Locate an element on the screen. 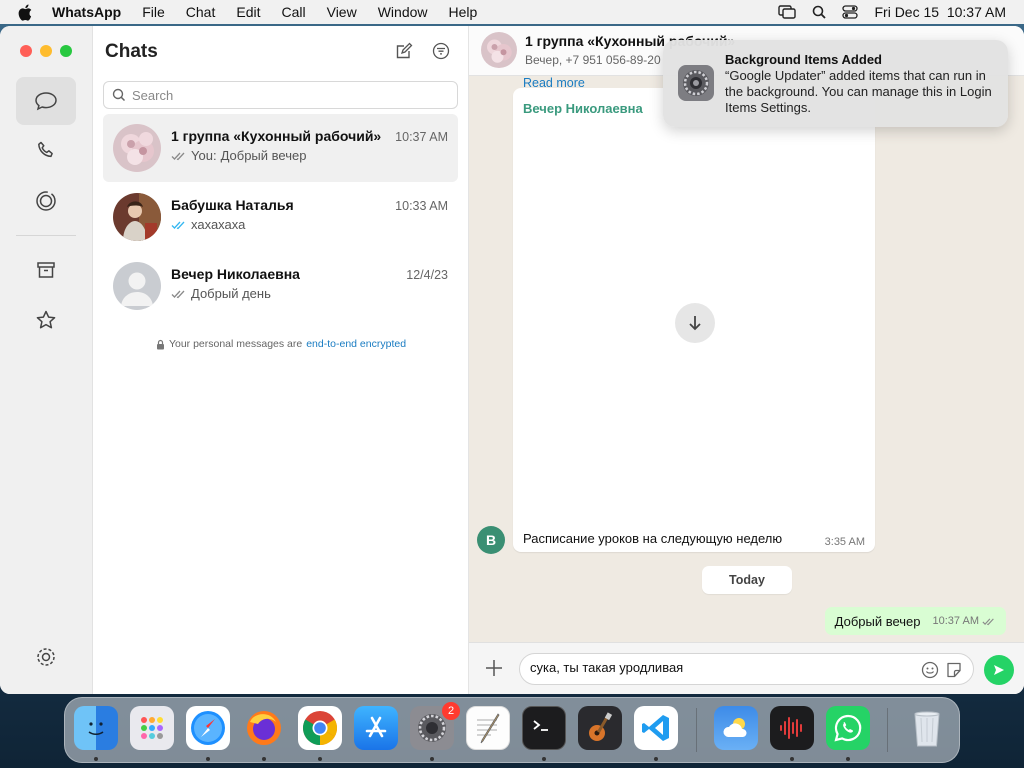 Image resolution: width=1024 pixels, height=768 pixels. menu-file: File is located at coordinates (153, 12).